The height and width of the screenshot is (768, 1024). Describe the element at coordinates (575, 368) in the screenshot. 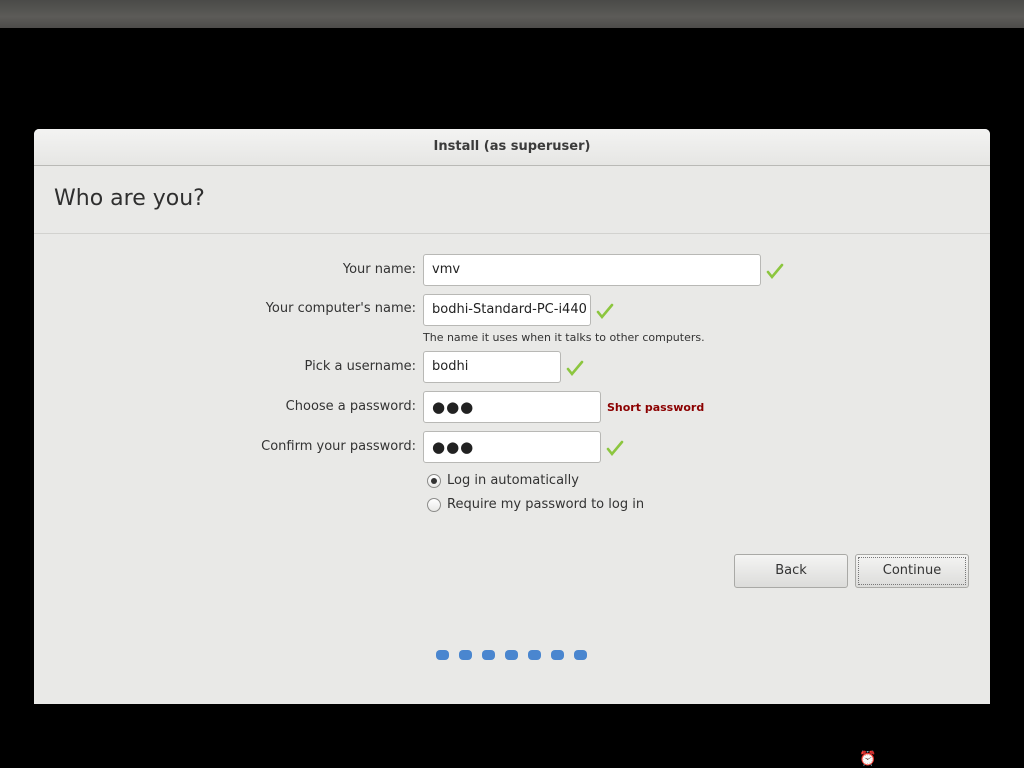

I see `username-valid-checkmark-icon` at that location.